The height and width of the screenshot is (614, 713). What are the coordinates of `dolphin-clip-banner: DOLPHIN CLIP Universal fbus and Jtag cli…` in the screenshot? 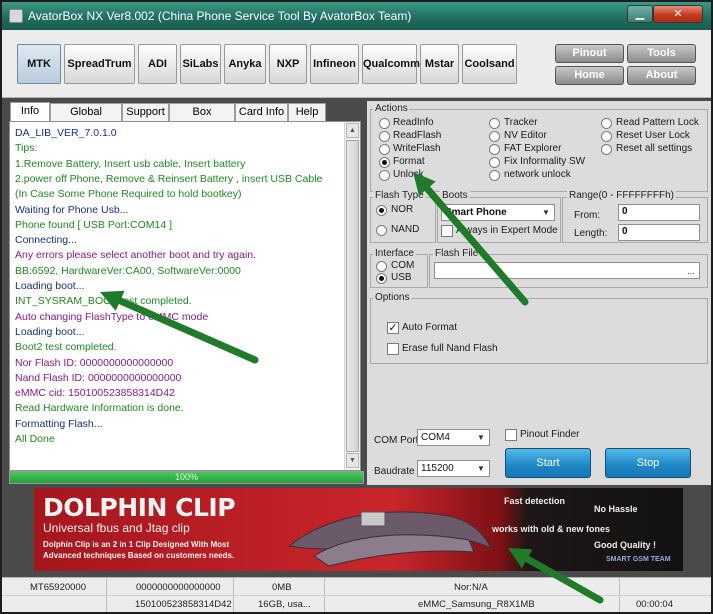 It's located at (358, 529).